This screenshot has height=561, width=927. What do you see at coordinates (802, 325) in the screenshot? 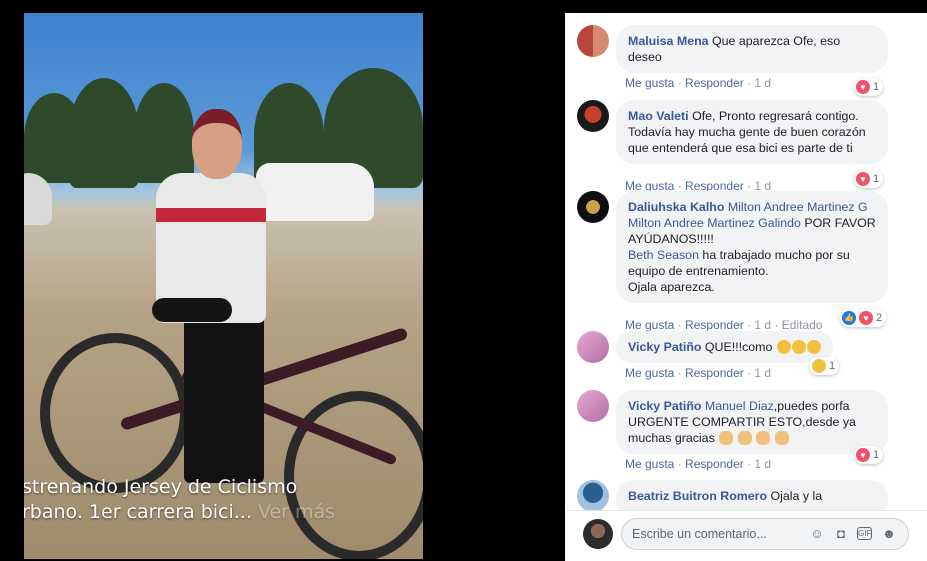
I see `edited-label: Editado` at bounding box center [802, 325].